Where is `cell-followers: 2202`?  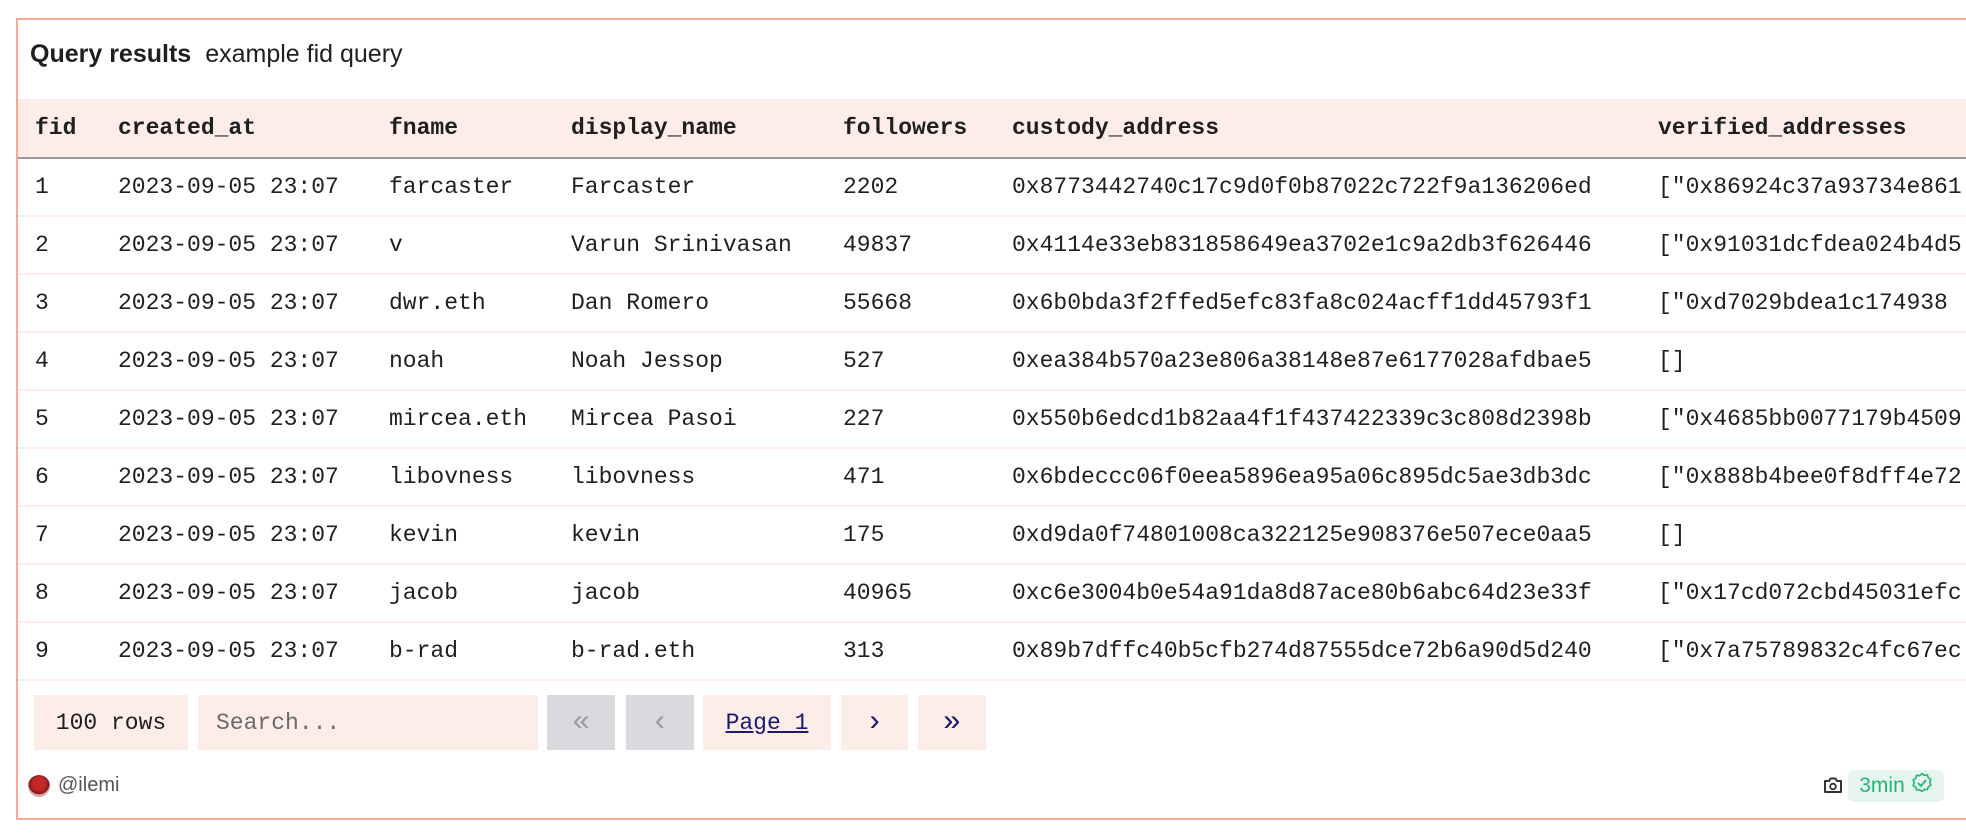 cell-followers: 2202 is located at coordinates (871, 187).